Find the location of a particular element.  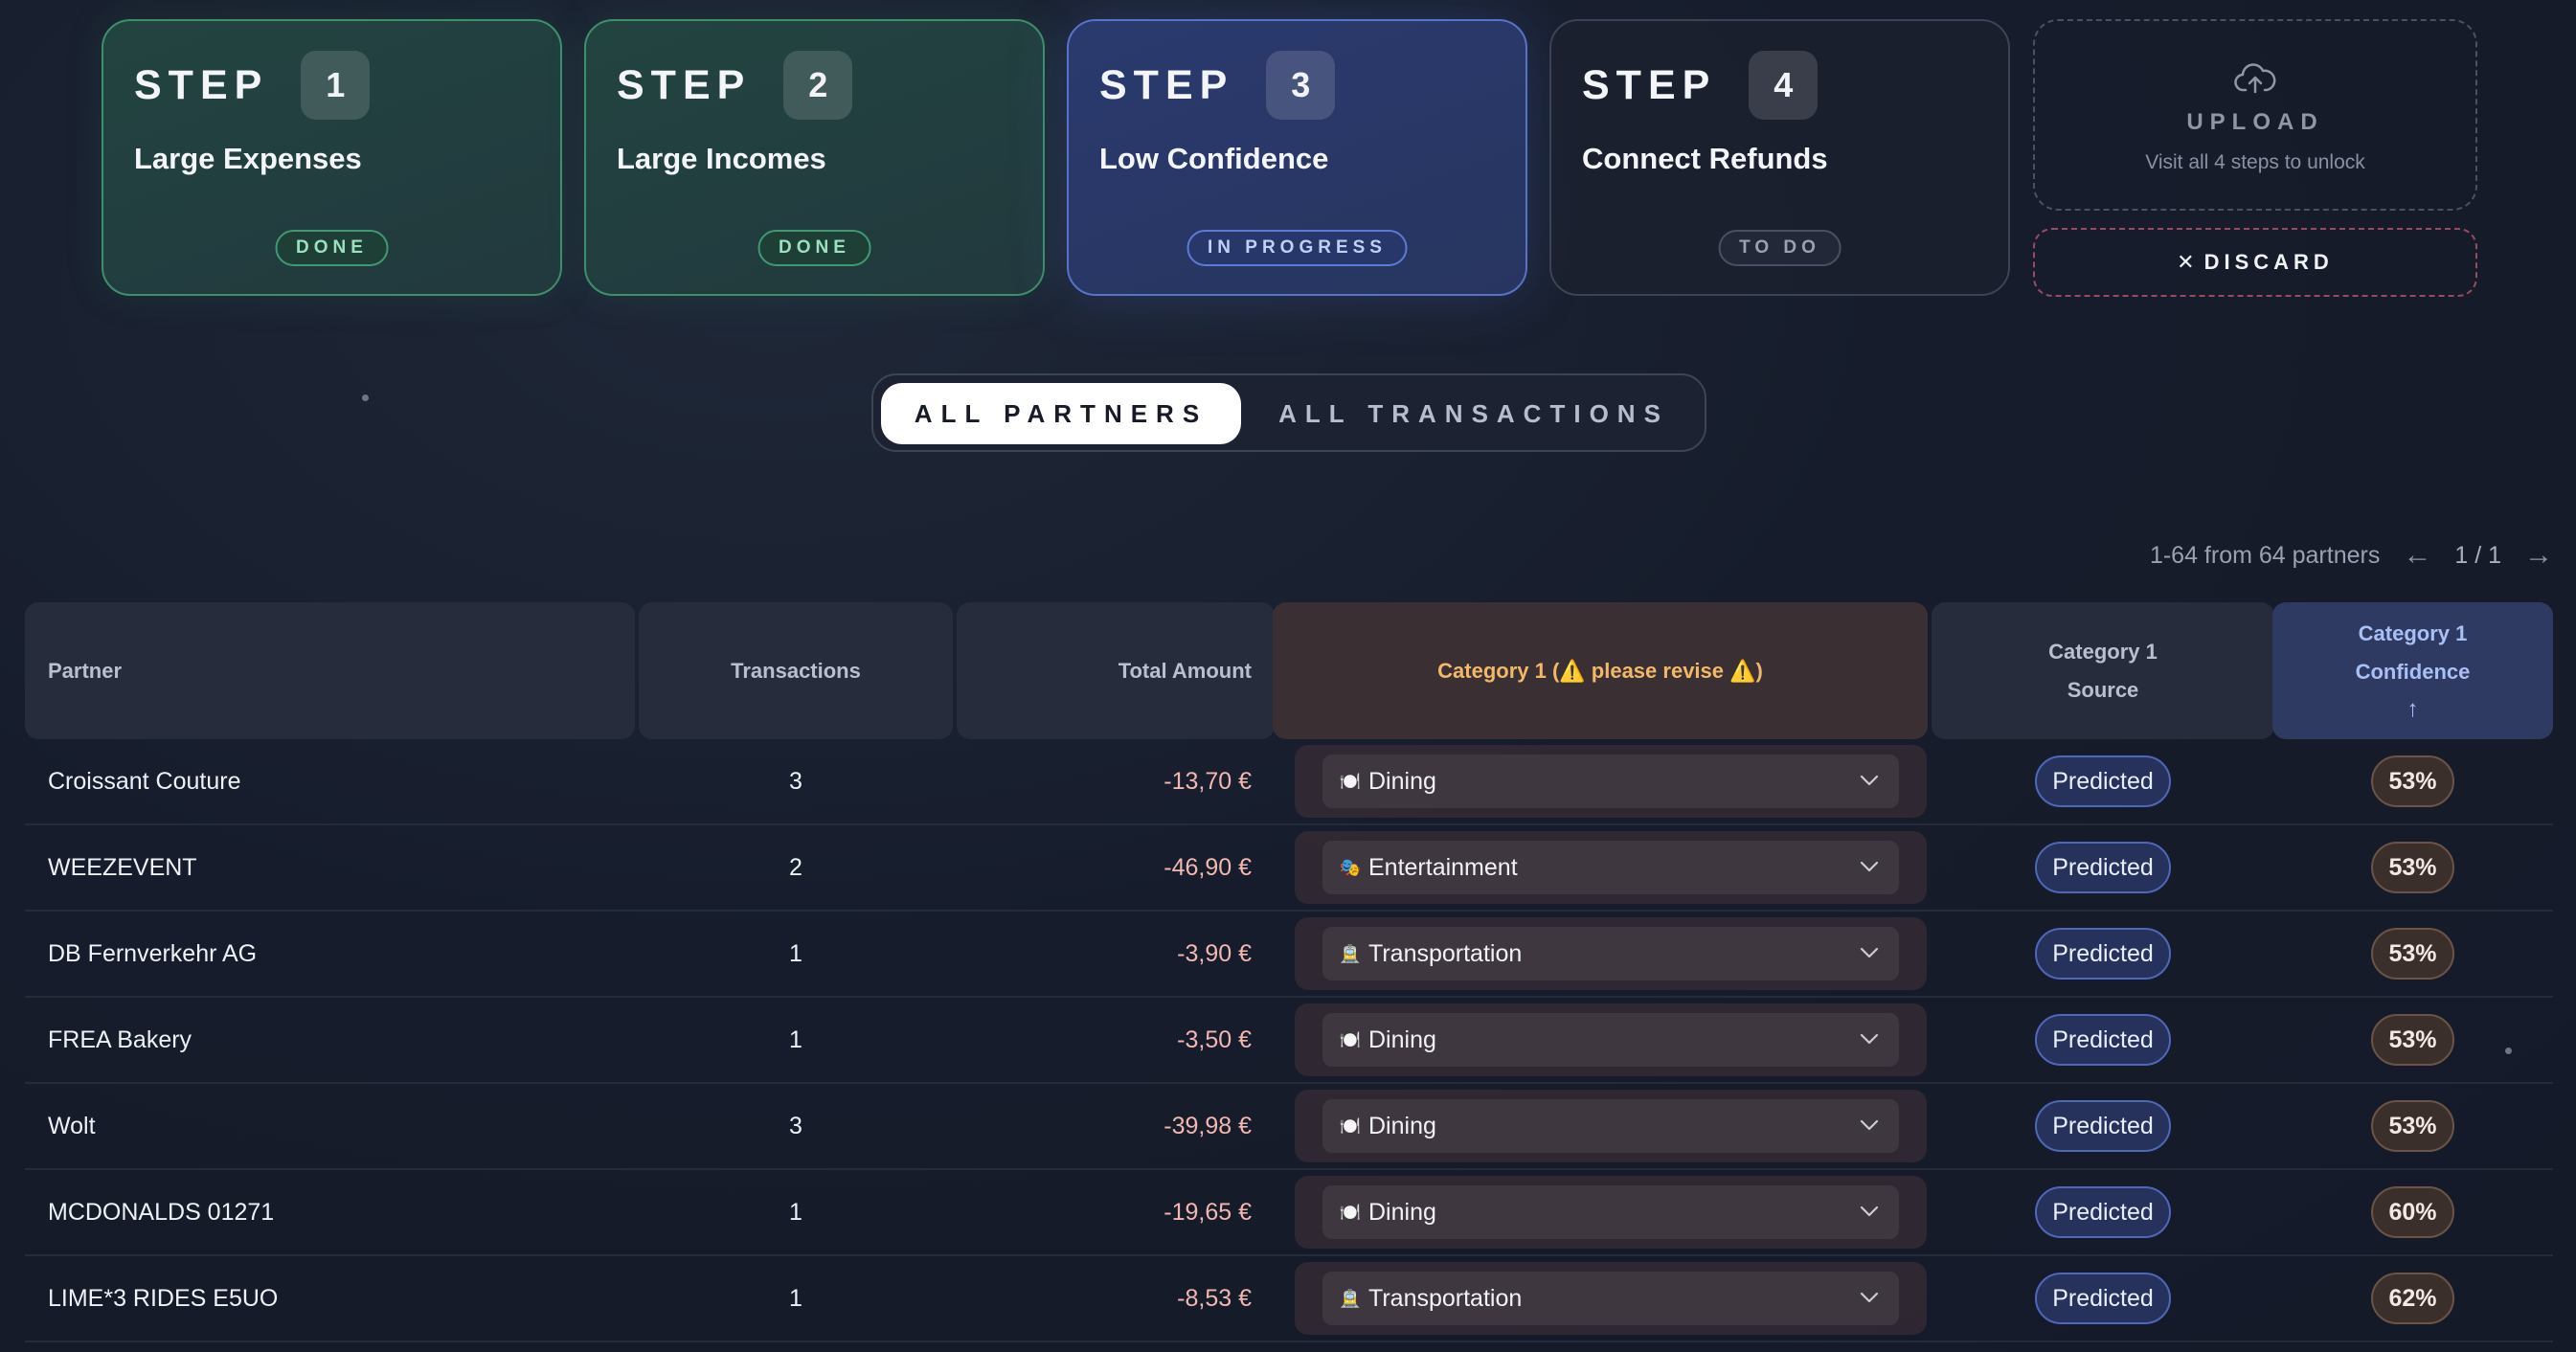

column-header-source: Category 1 Source is located at coordinates (2103, 670).